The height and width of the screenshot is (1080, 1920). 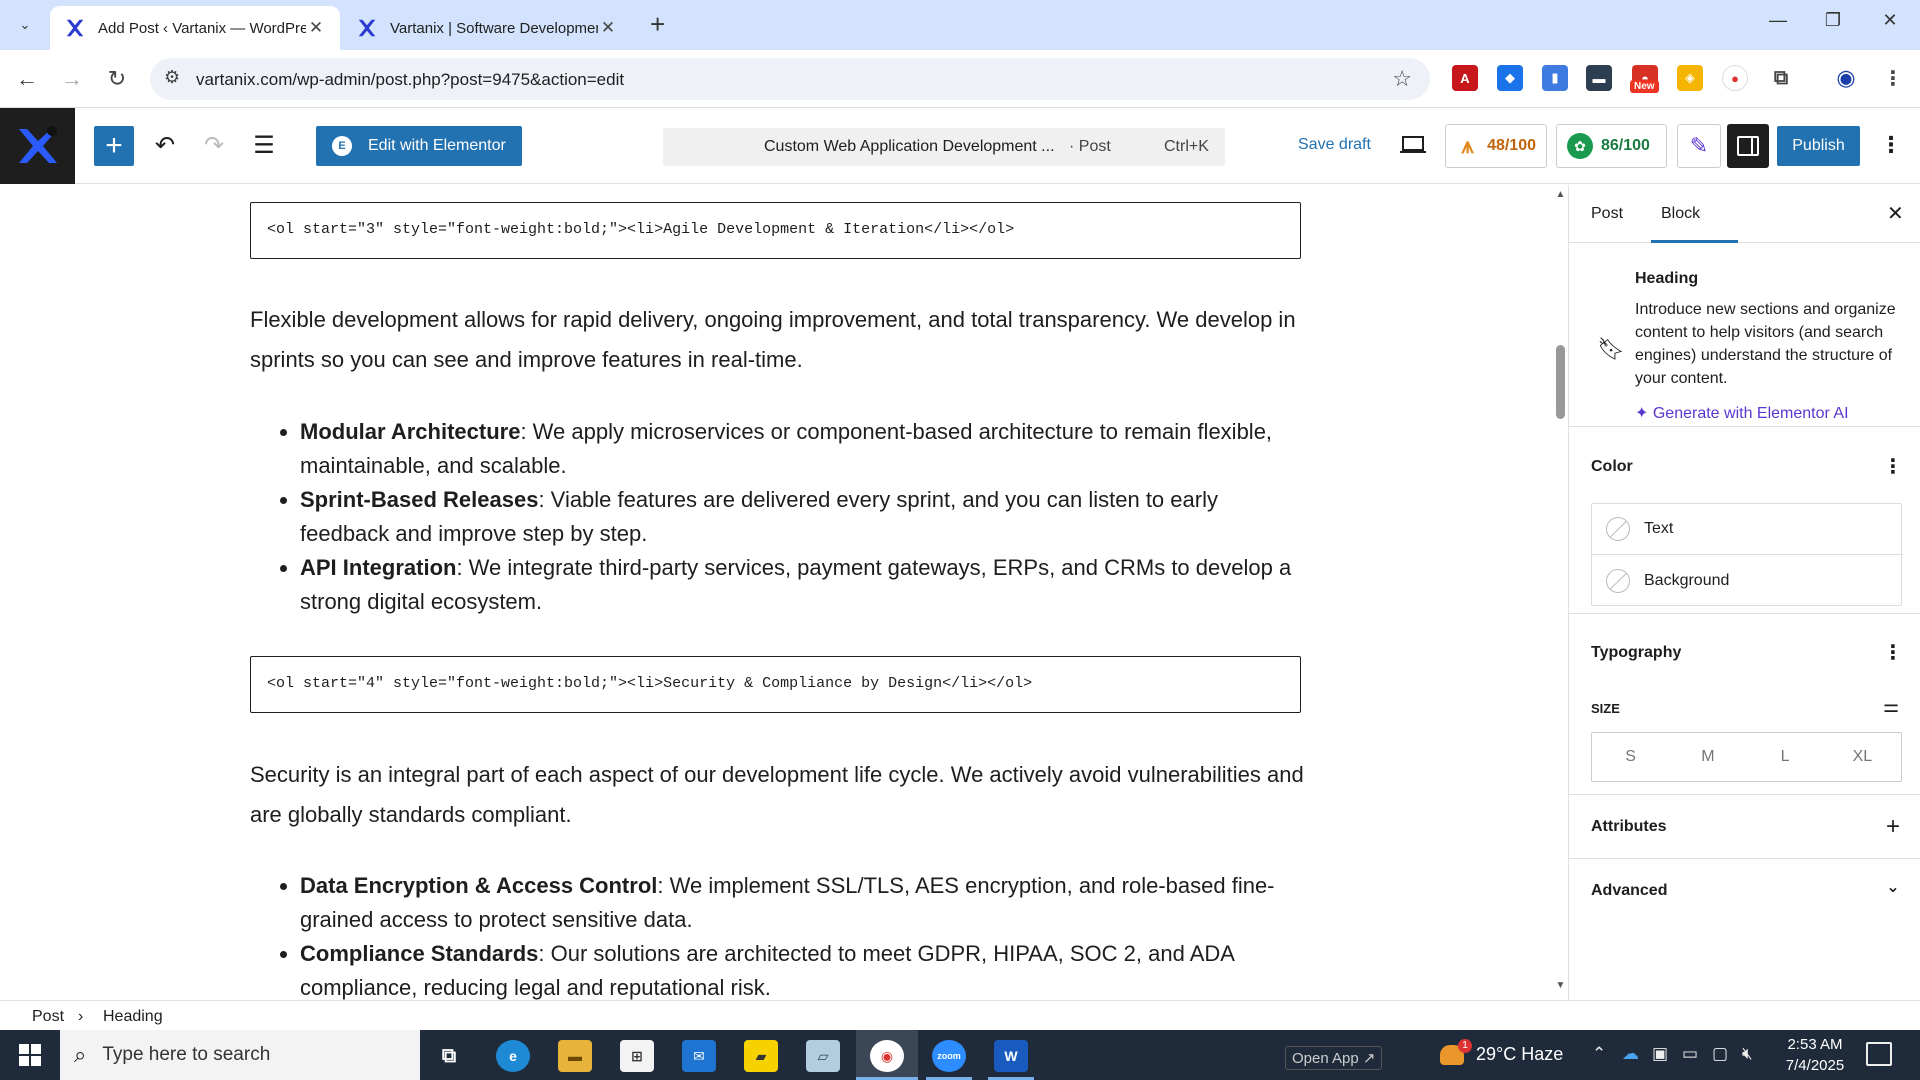 I want to click on tab-add-post: Add Post ‹ Vartanix — WordPre ✕, so click(x=195, y=28).